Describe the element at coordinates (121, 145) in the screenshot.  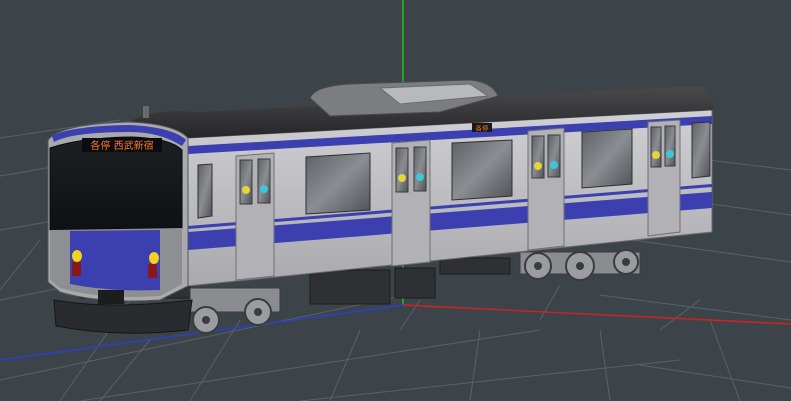
I see `destination-sign-text: 各停 西武新宿` at that location.